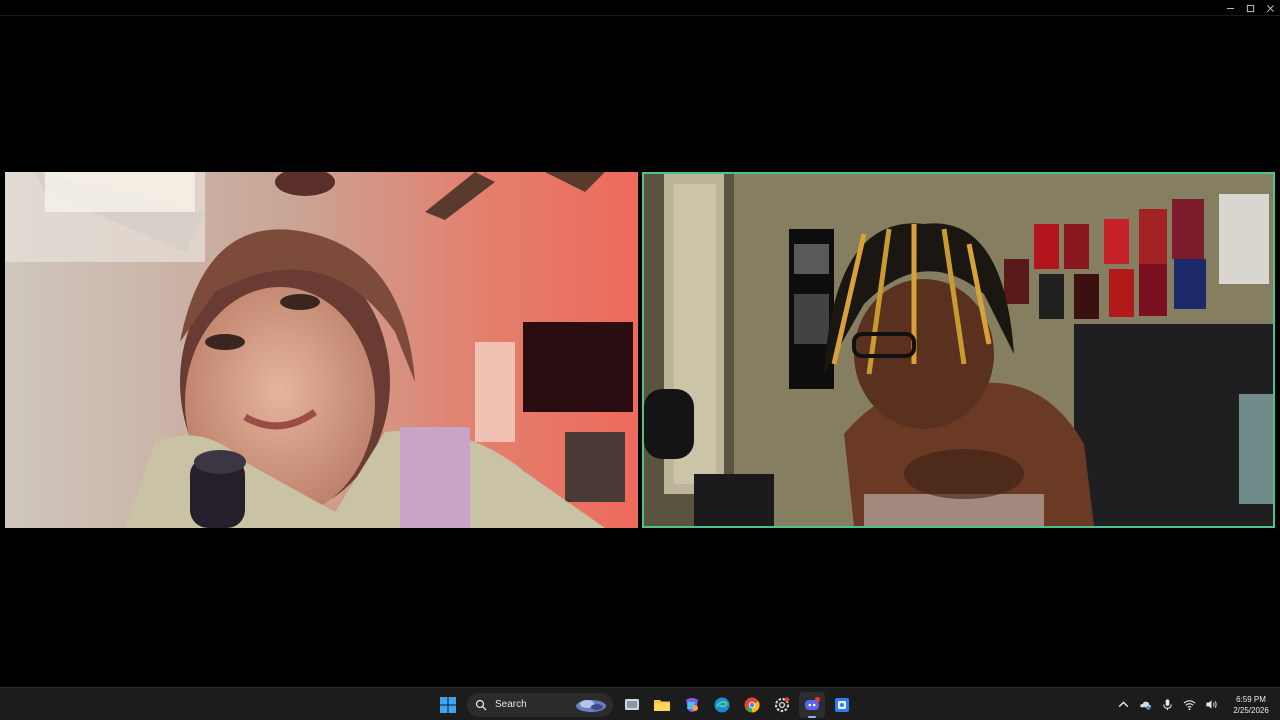 The height and width of the screenshot is (720, 1280). I want to click on cloud-icon, so click(1145, 705).